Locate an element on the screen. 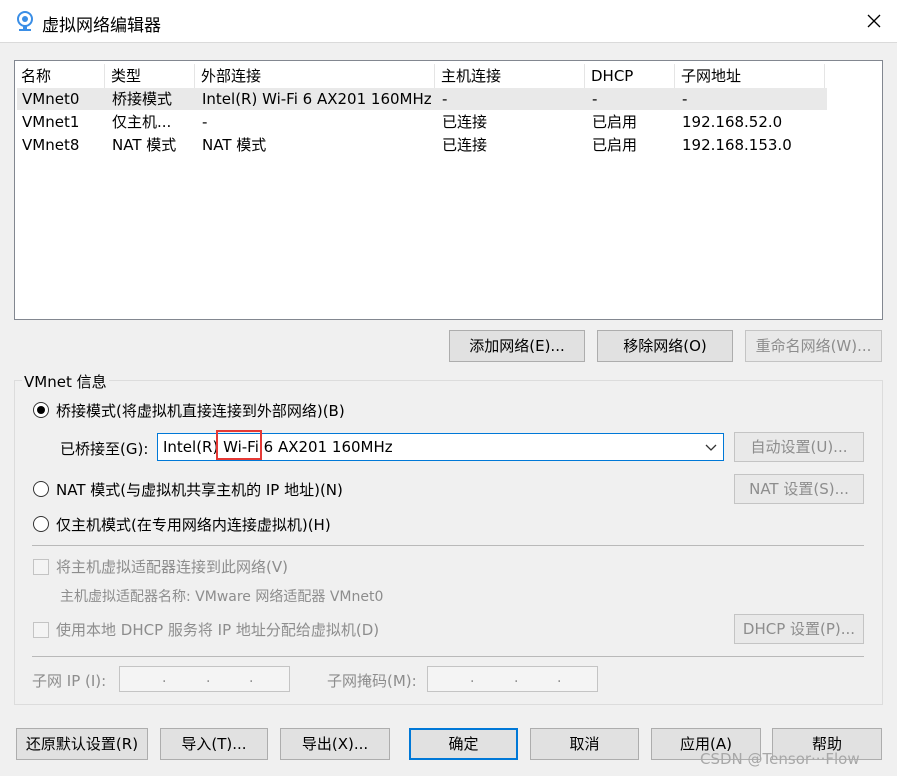 The image size is (897, 776). subnet-mask-field: . . . is located at coordinates (512, 679).